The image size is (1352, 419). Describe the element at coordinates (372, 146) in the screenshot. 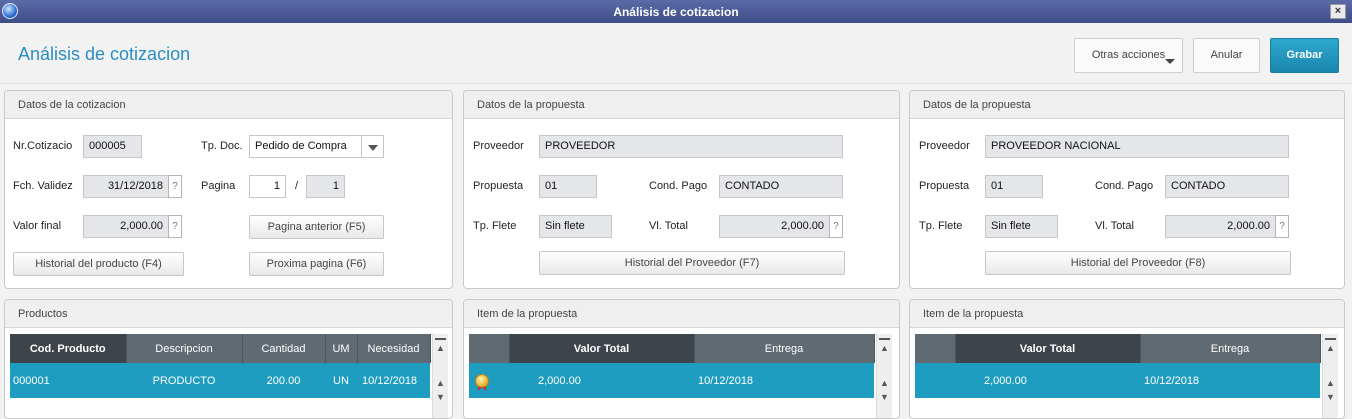

I see `chevron-down-icon` at that location.